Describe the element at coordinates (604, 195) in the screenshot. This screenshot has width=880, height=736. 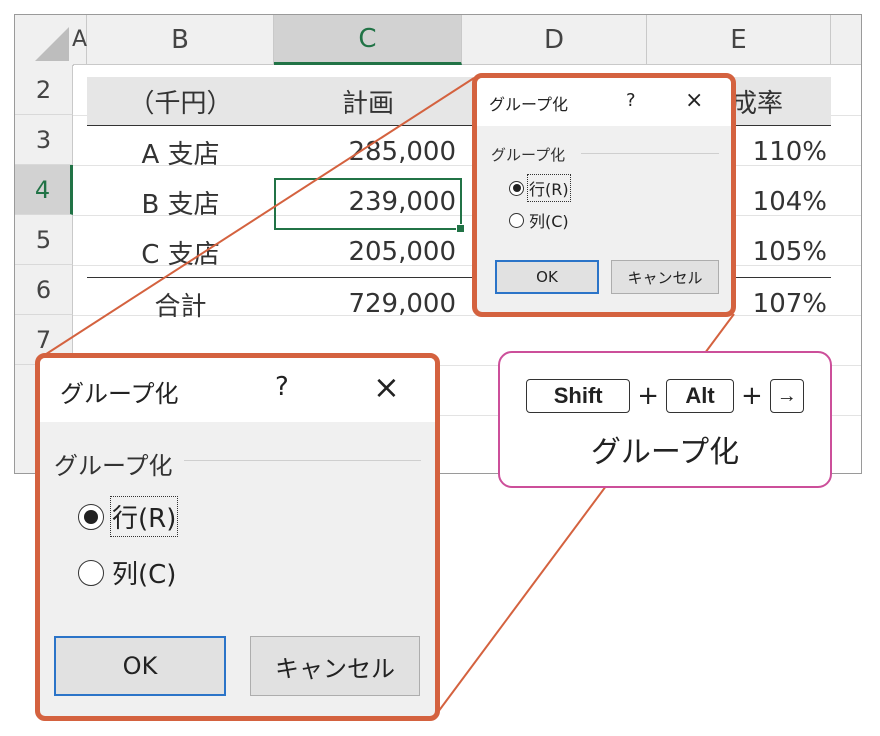
I see `group-dialog-small: グループ化 ? × グループ化 行(R) 列(C) OK キャンセル` at that location.